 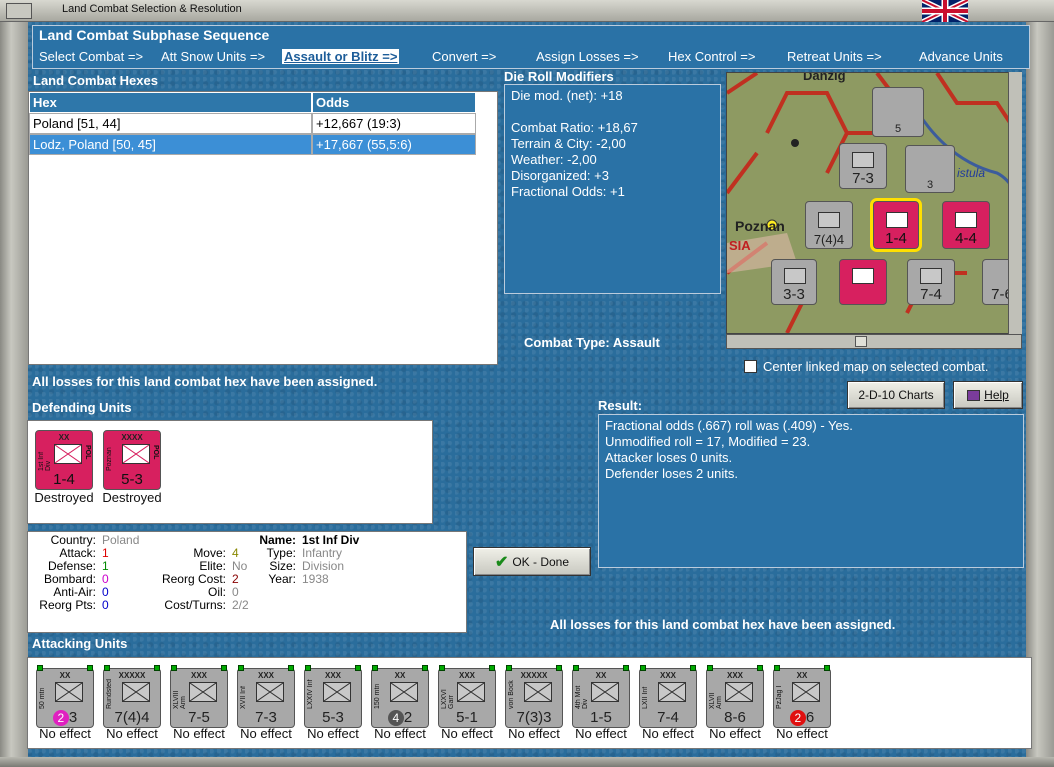 I want to click on attacker-counter: XXX XVII Inf 7-3, so click(x=266, y=696).